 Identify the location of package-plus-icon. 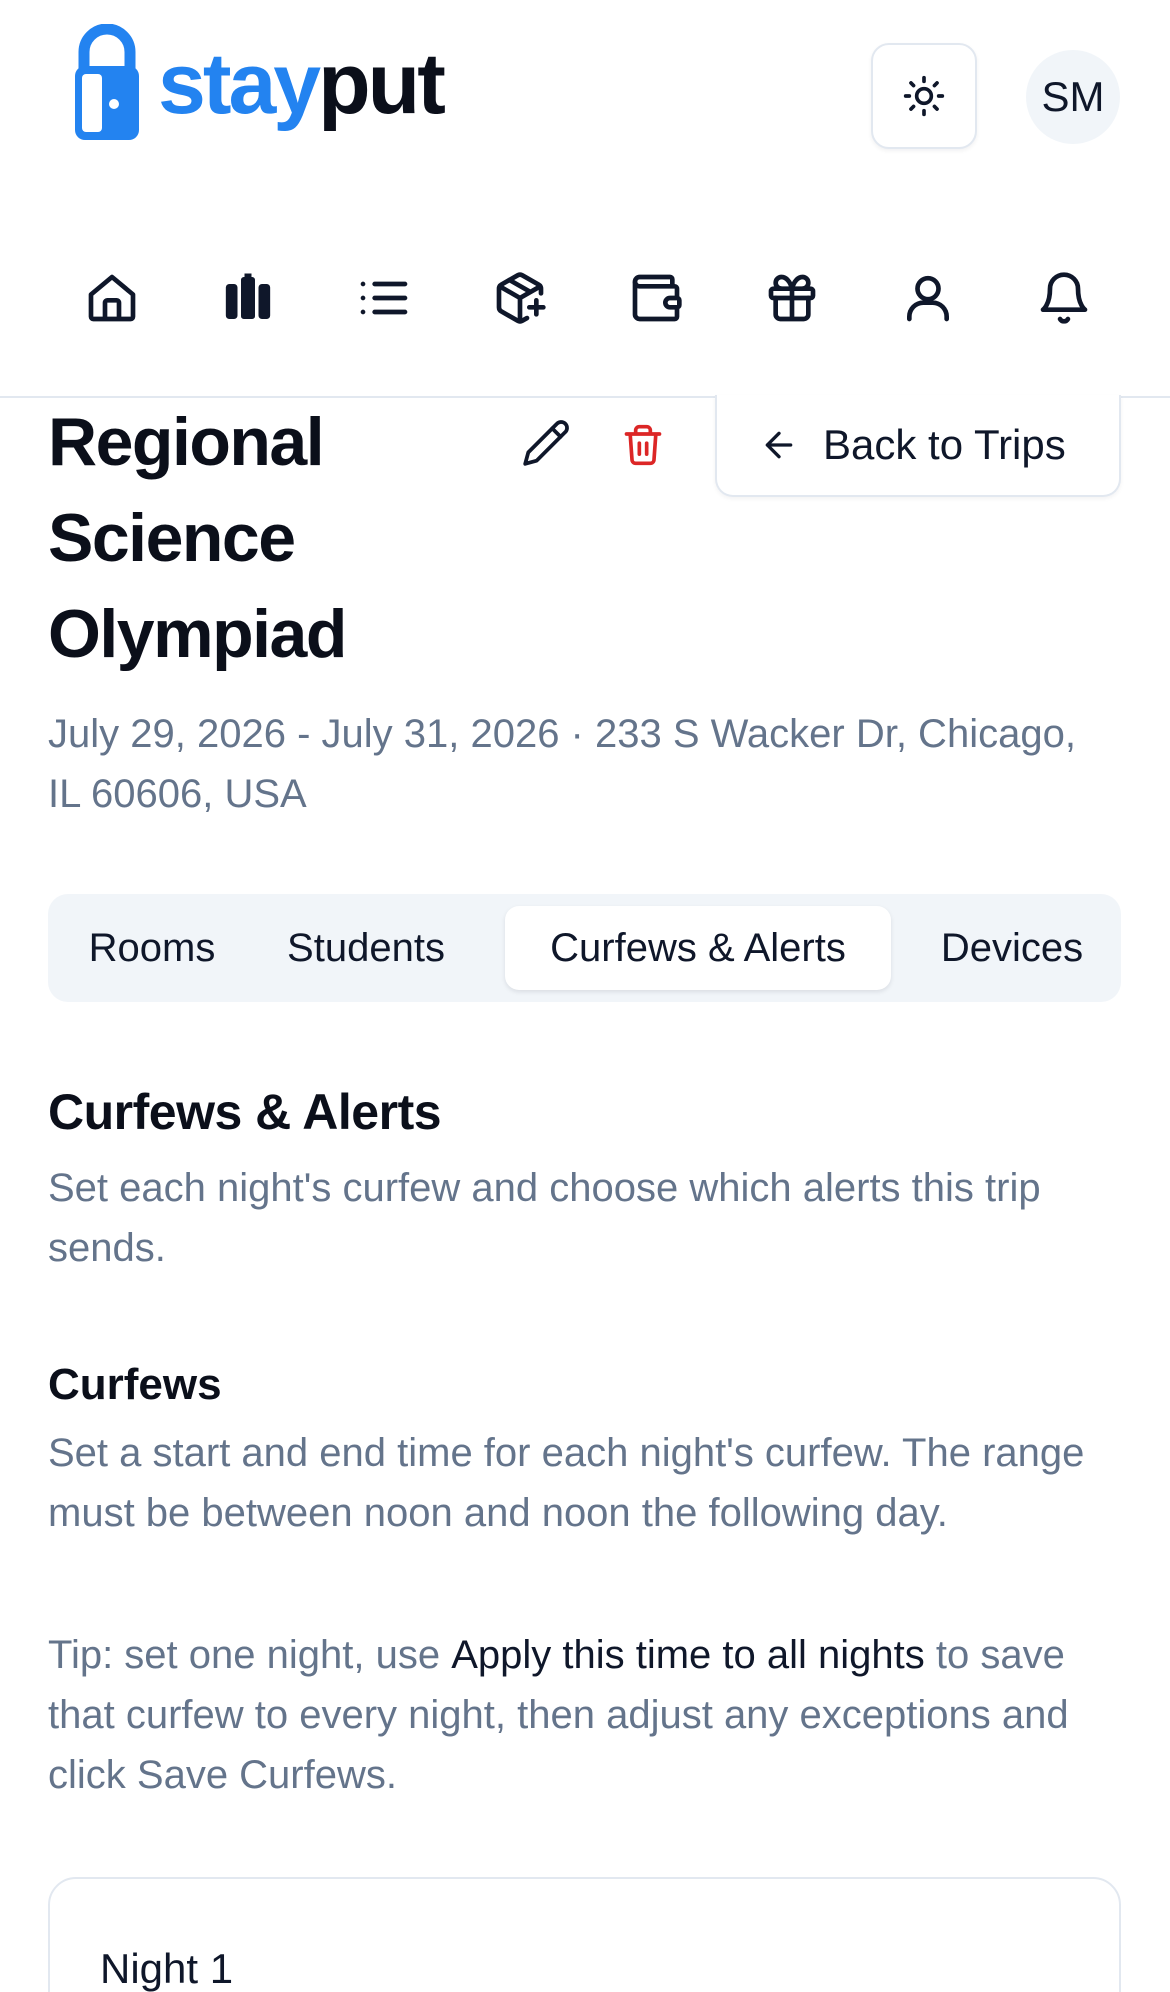
(521, 298).